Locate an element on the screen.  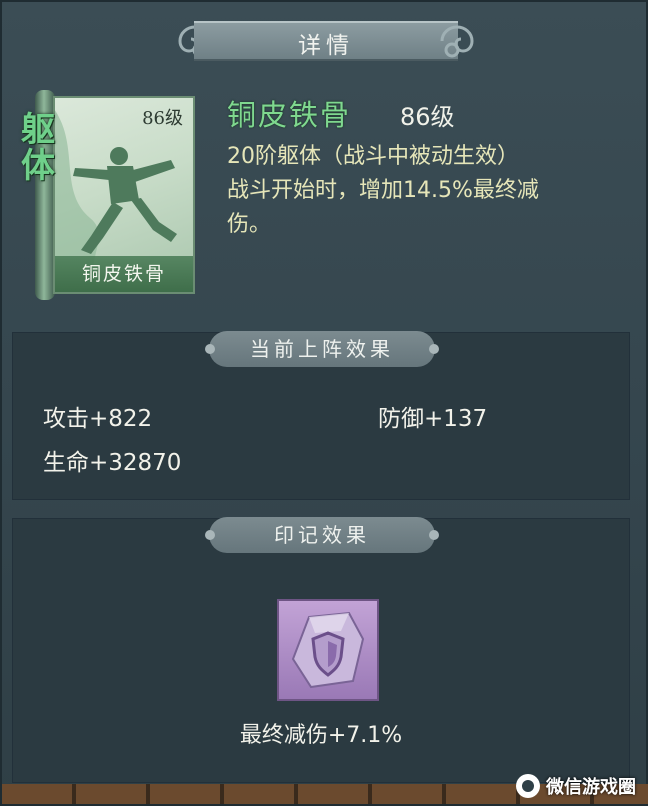
rune-stone-icon is located at coordinates (328, 650).